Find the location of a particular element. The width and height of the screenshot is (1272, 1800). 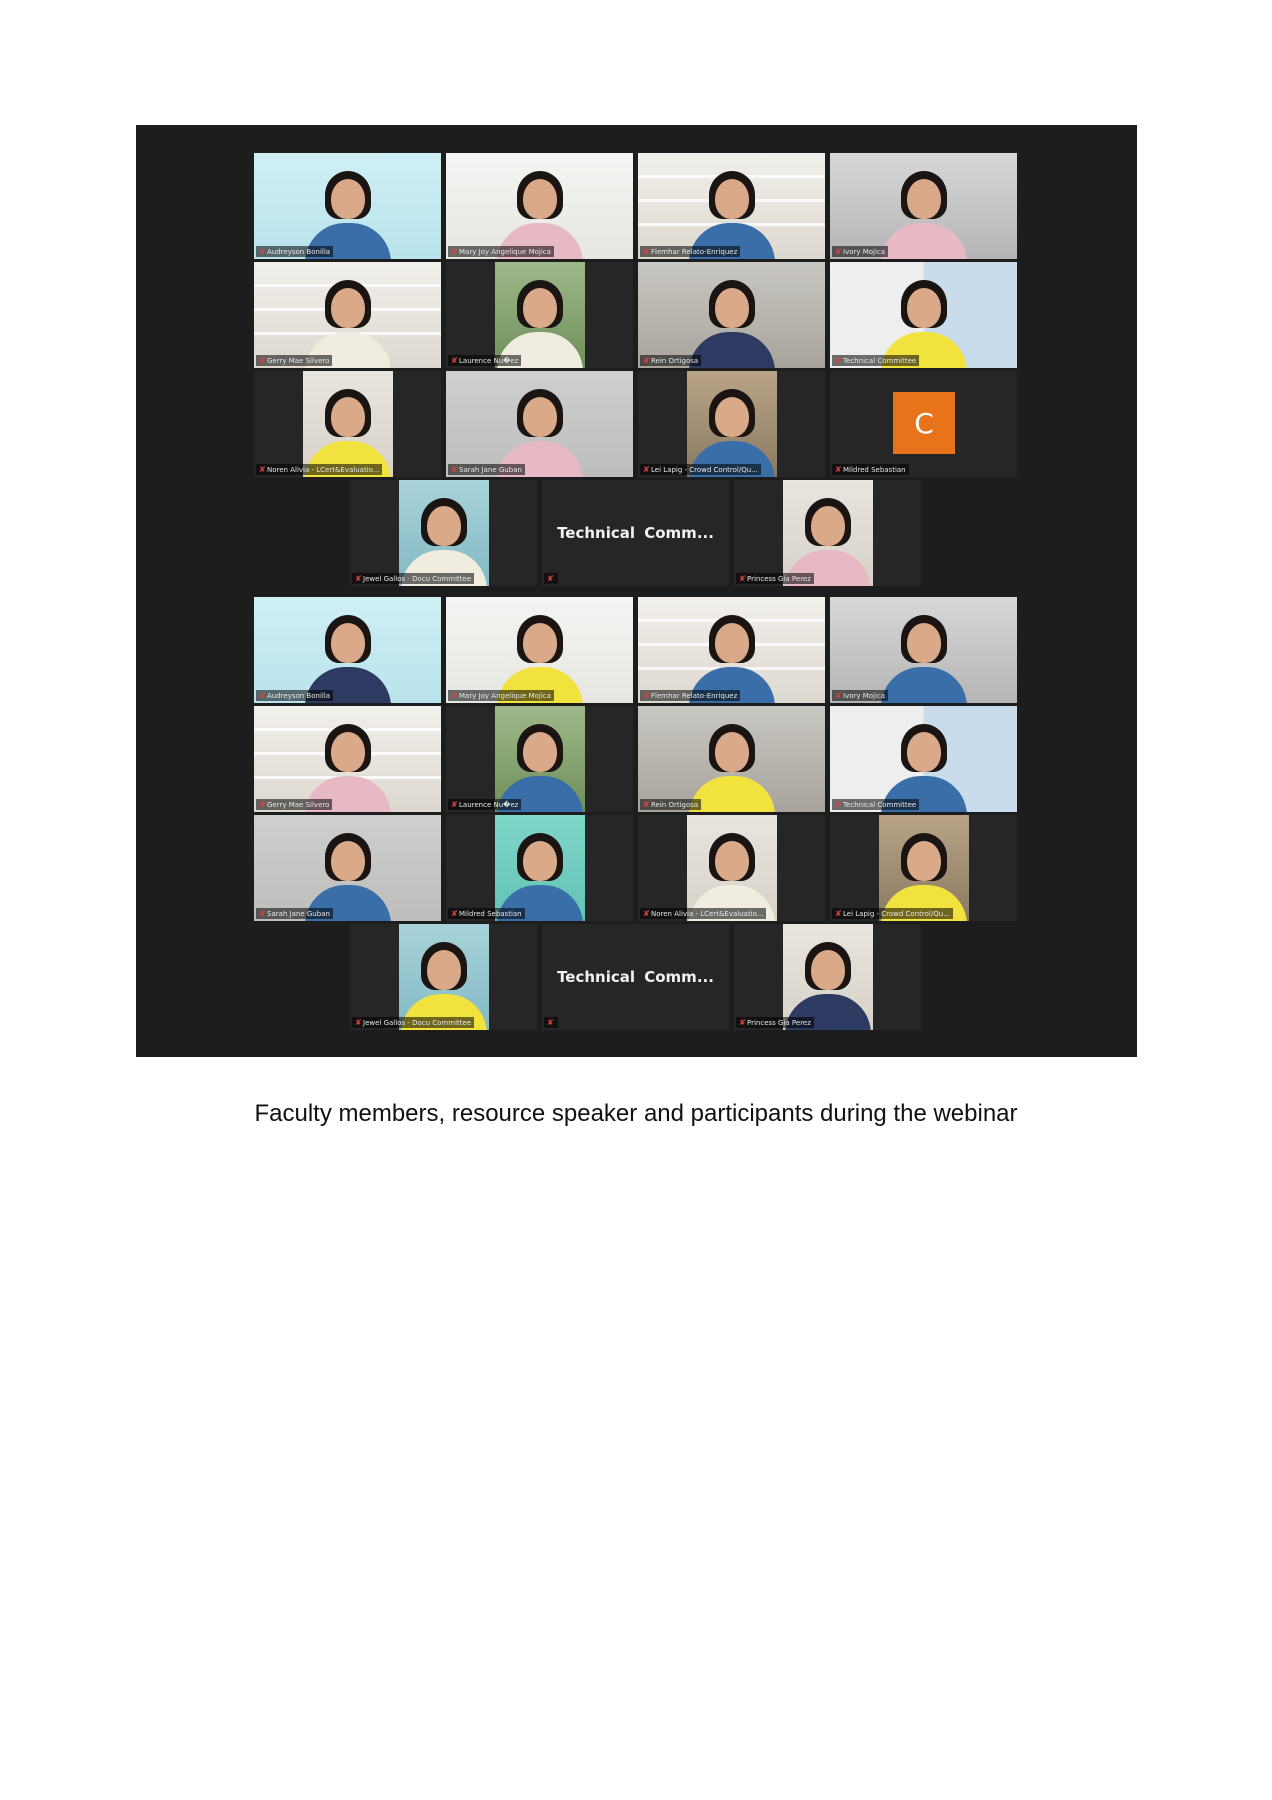

participant-name: Laurence Nu�ez is located at coordinates (488, 361).